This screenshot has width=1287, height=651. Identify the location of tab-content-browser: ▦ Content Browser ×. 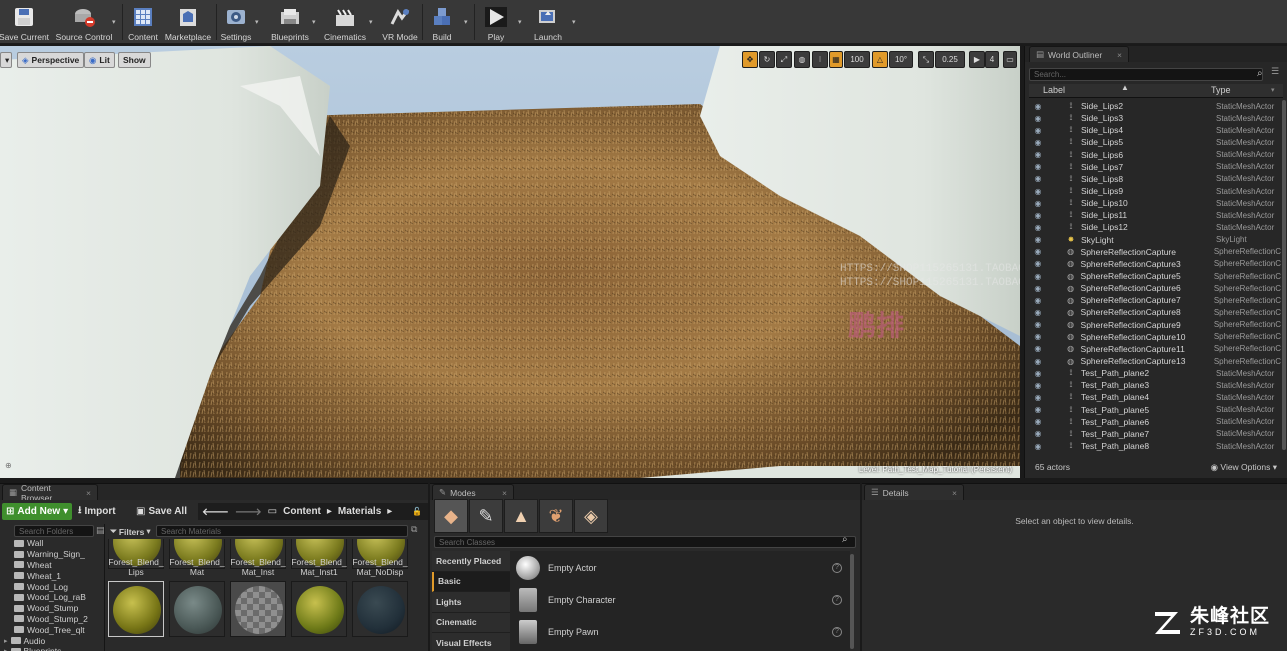
(50, 493).